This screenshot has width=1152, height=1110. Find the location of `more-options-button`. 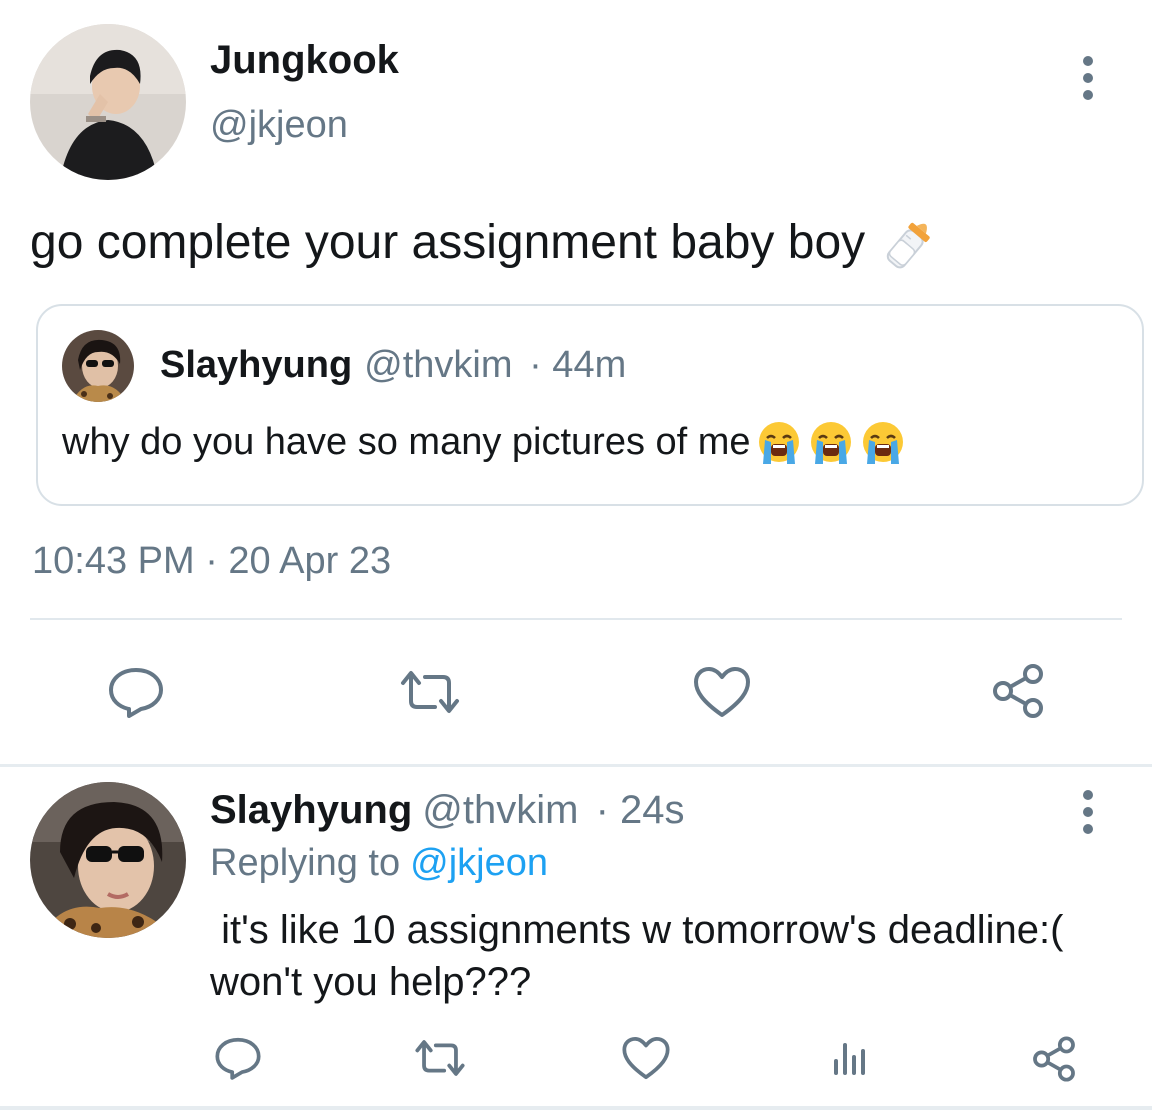

more-options-button is located at coordinates (1088, 78).